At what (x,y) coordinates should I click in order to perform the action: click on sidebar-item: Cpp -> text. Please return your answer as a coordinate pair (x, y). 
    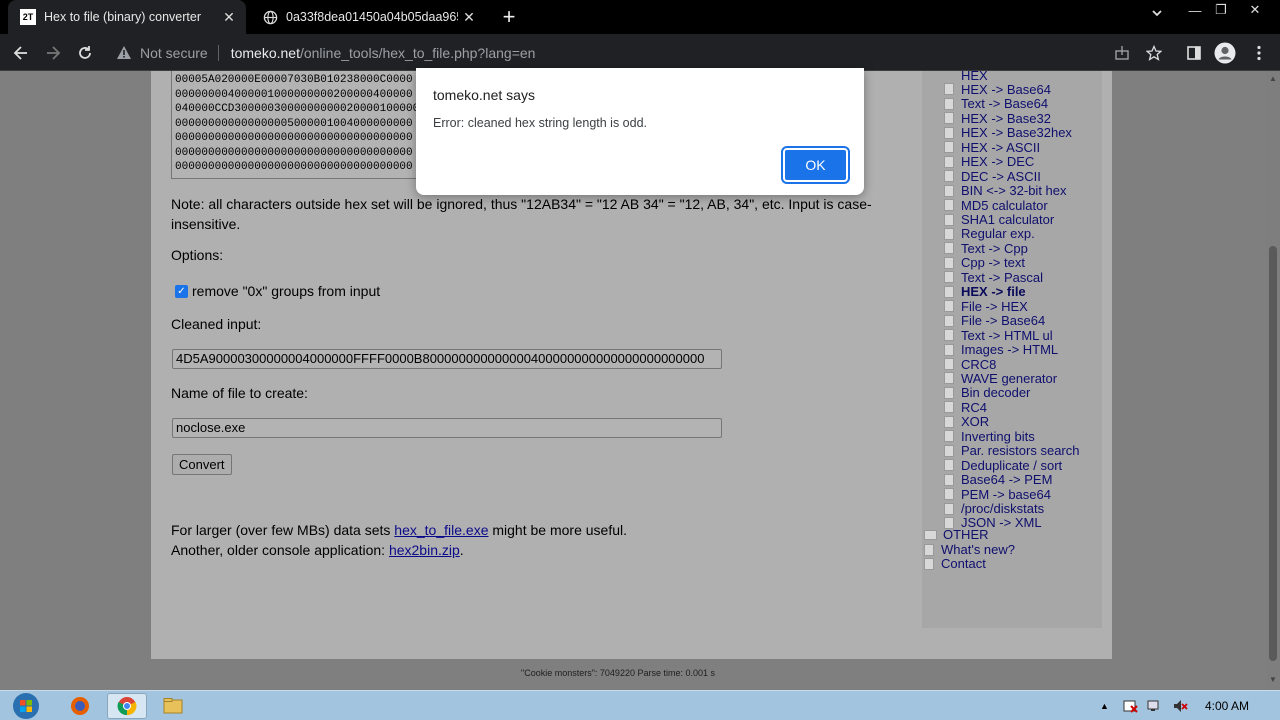
    Looking at the image, I should click on (984, 262).